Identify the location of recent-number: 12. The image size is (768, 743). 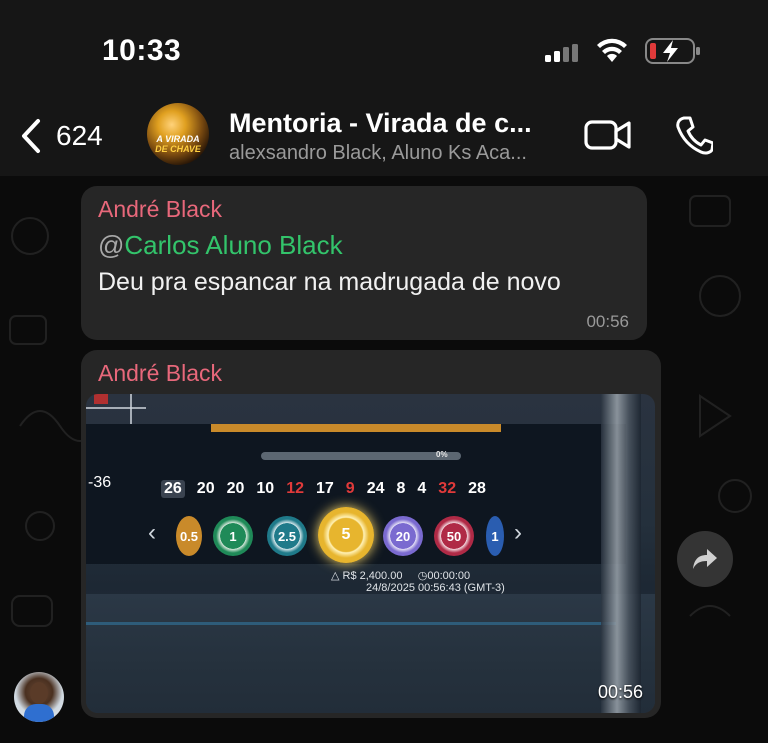
(295, 488).